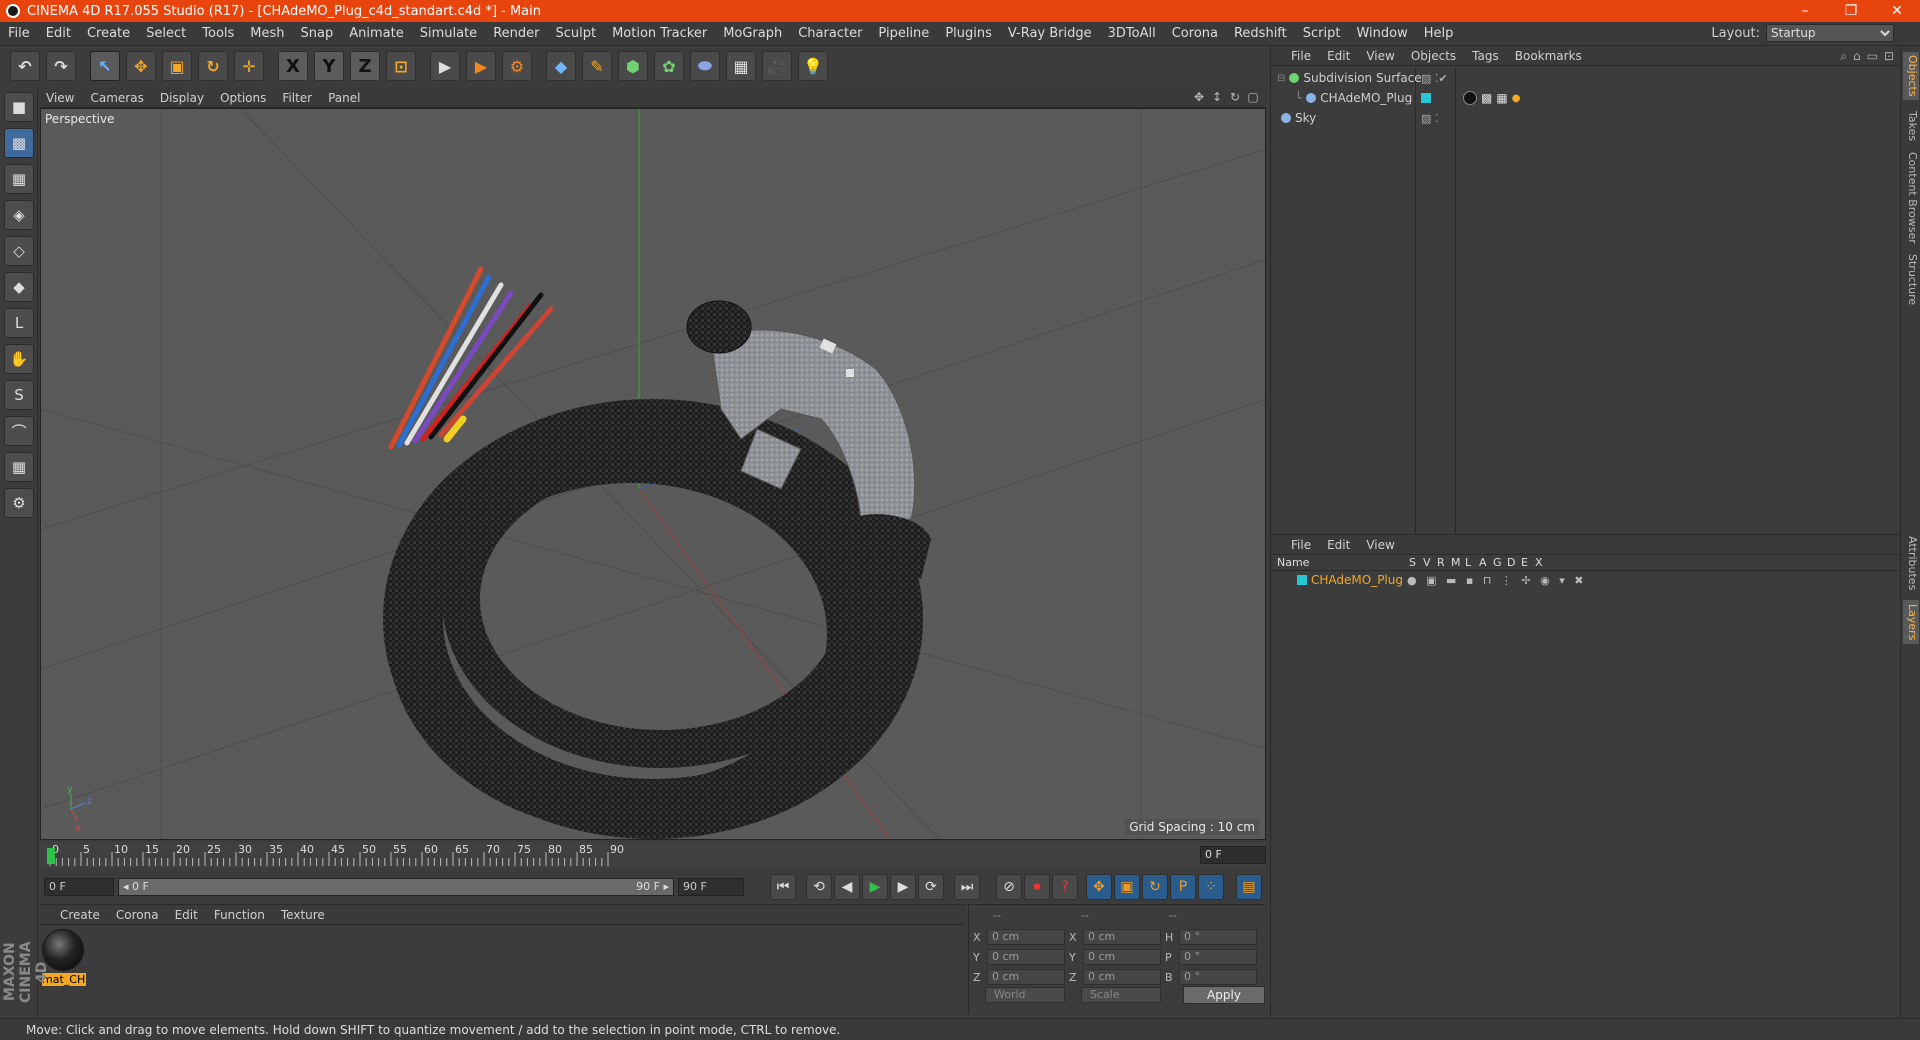 This screenshot has height=1040, width=1920. I want to click on layer-row: CHAdeMO_Plug ● ▣ ▬ ▪ ⊓ ⋮ ✢ ◉ ▾ ✖, so click(1586, 580).